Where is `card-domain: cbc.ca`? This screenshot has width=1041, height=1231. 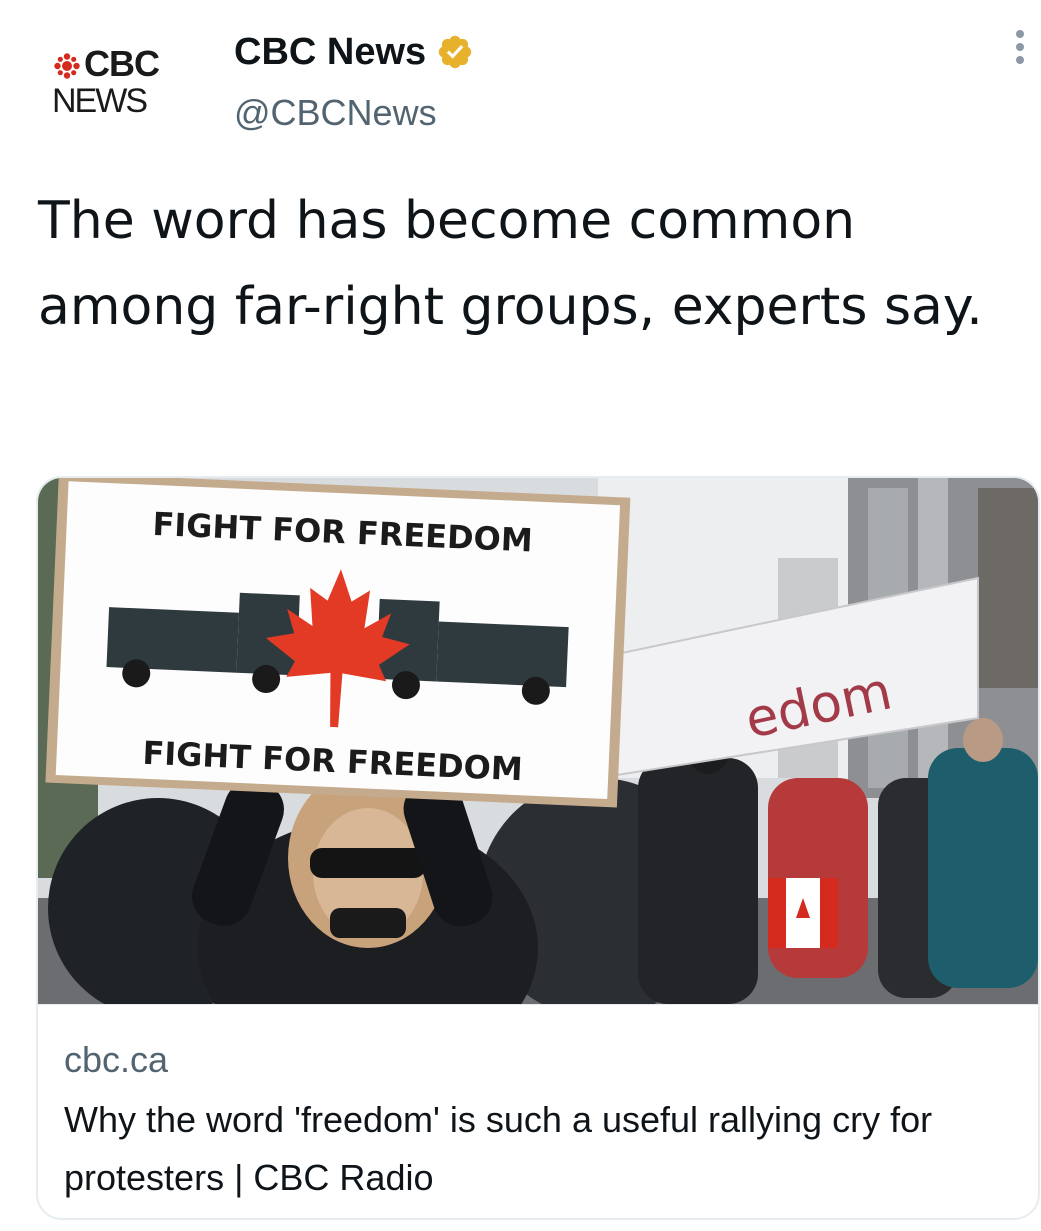
card-domain: cbc.ca is located at coordinates (116, 1059).